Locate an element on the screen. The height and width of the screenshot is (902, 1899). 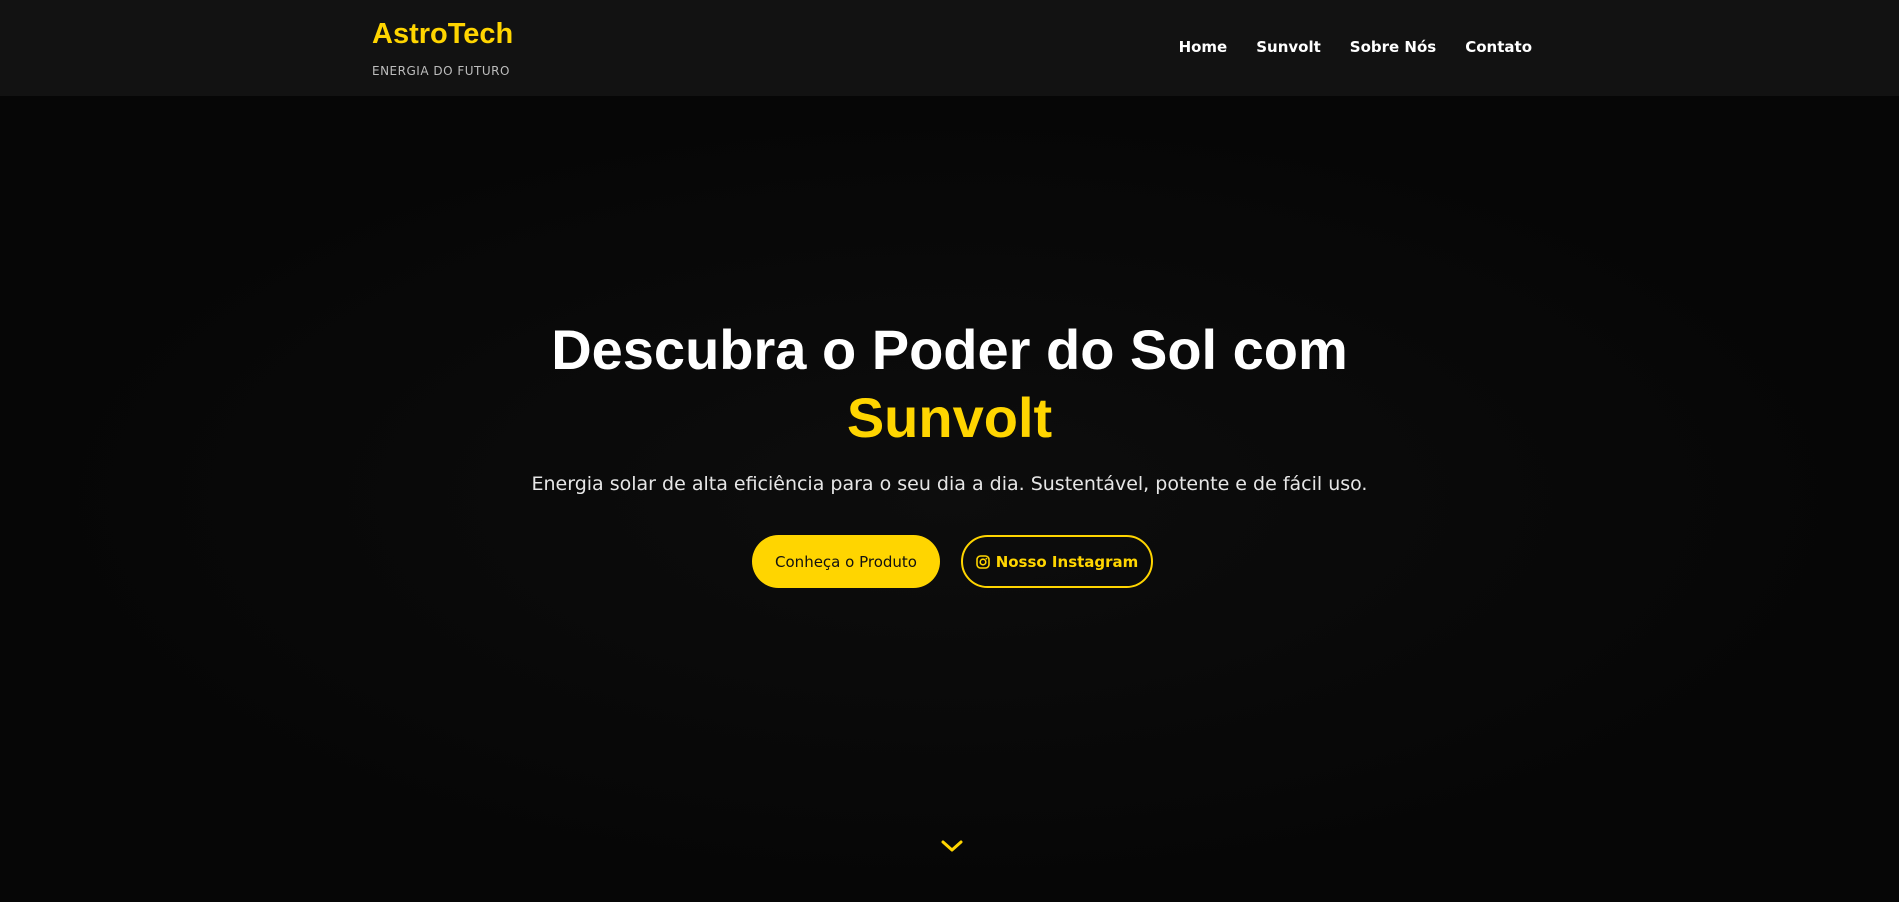
nav-item-home: Home is located at coordinates (1203, 47).